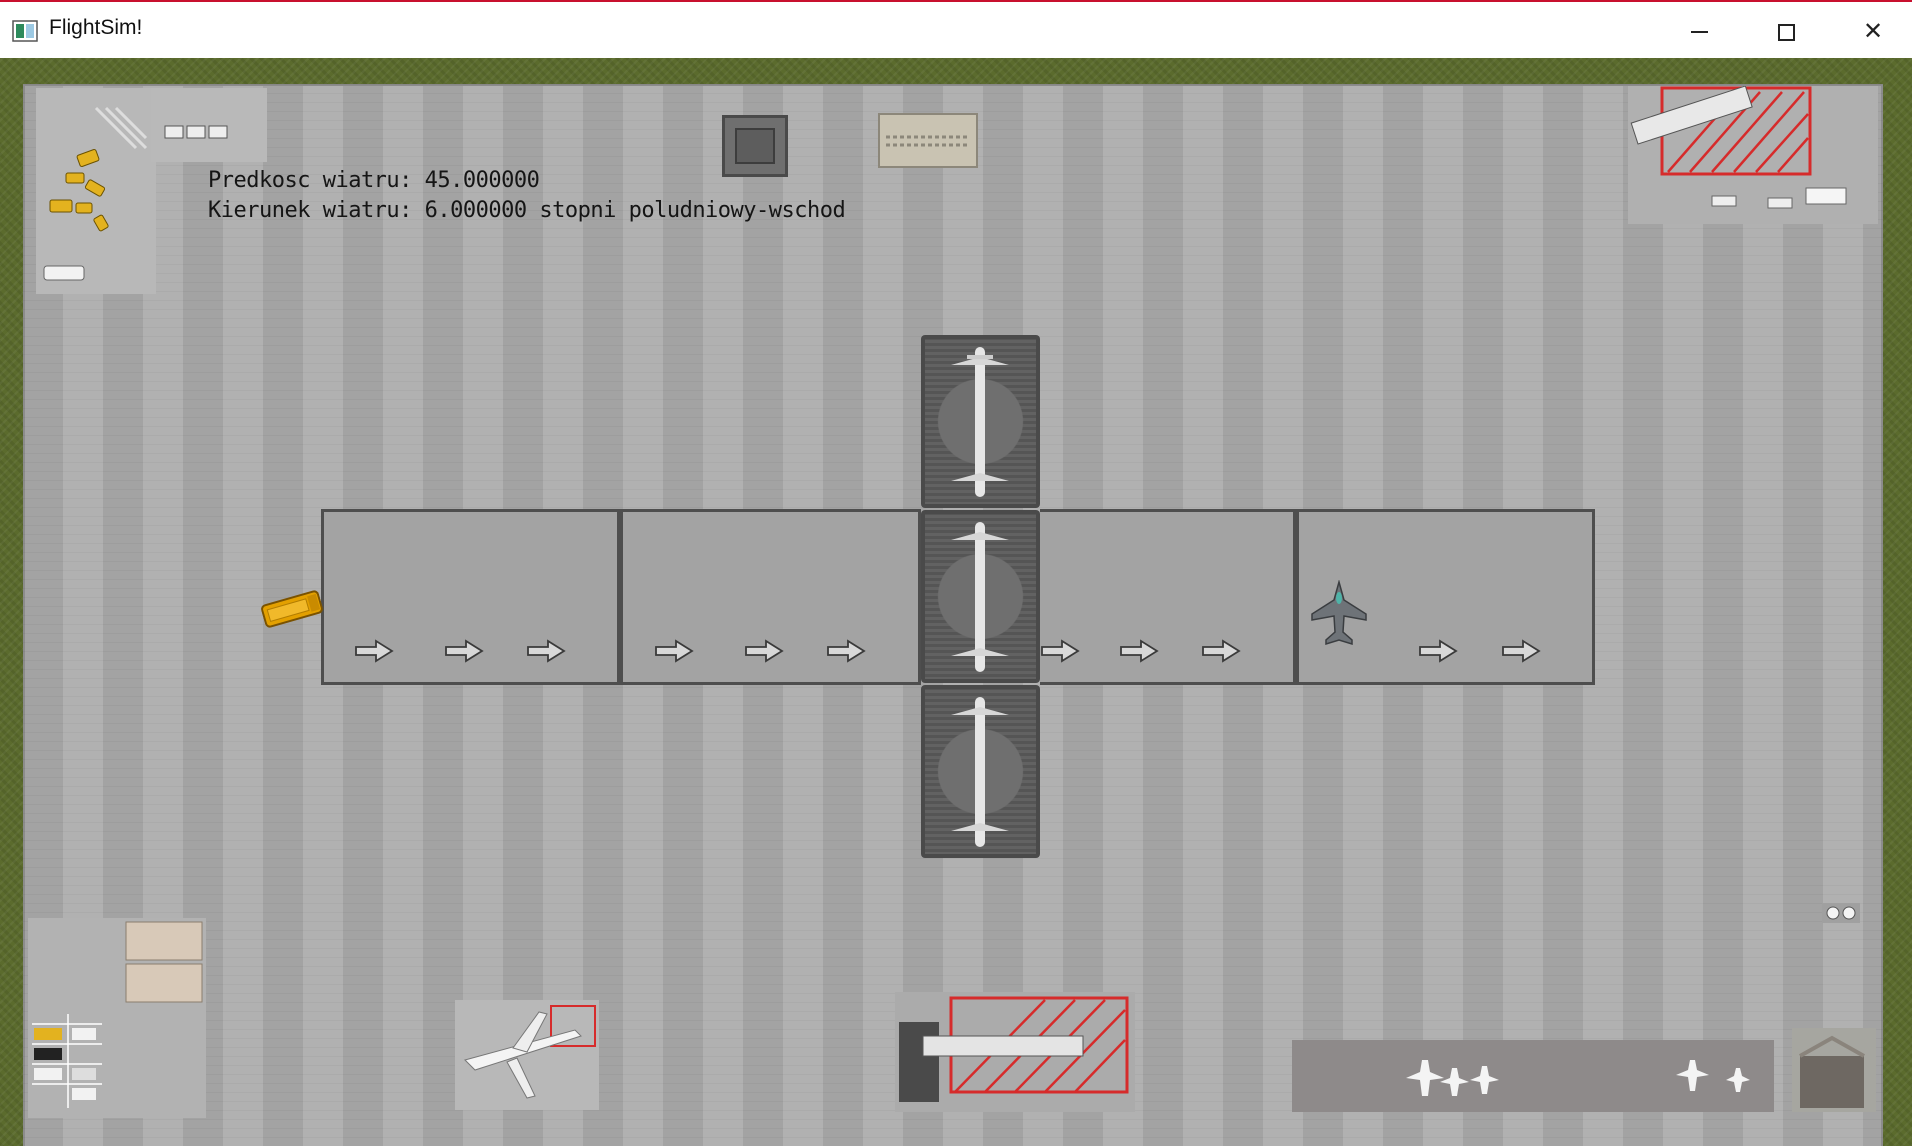 This screenshot has width=1912, height=1146. I want to click on close-button: ✕, so click(1870, 31).